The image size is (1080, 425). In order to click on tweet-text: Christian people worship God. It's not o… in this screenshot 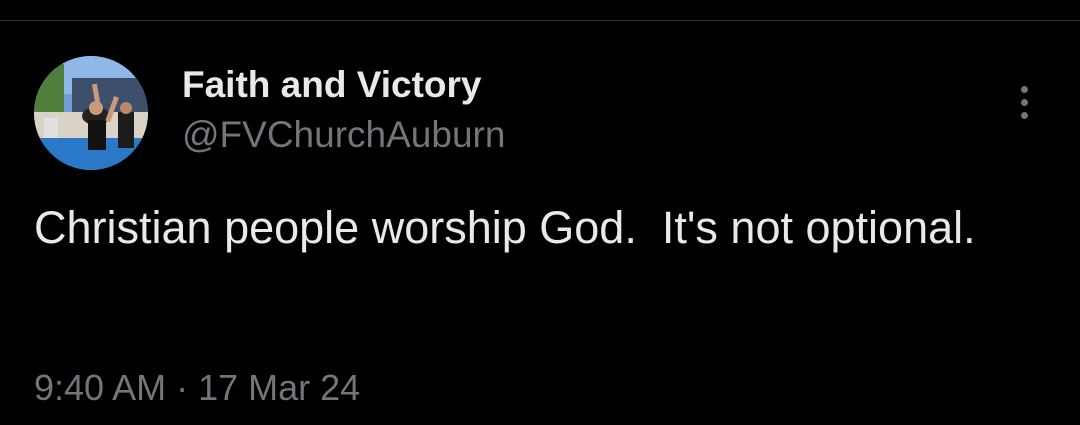, I will do `click(505, 227)`.